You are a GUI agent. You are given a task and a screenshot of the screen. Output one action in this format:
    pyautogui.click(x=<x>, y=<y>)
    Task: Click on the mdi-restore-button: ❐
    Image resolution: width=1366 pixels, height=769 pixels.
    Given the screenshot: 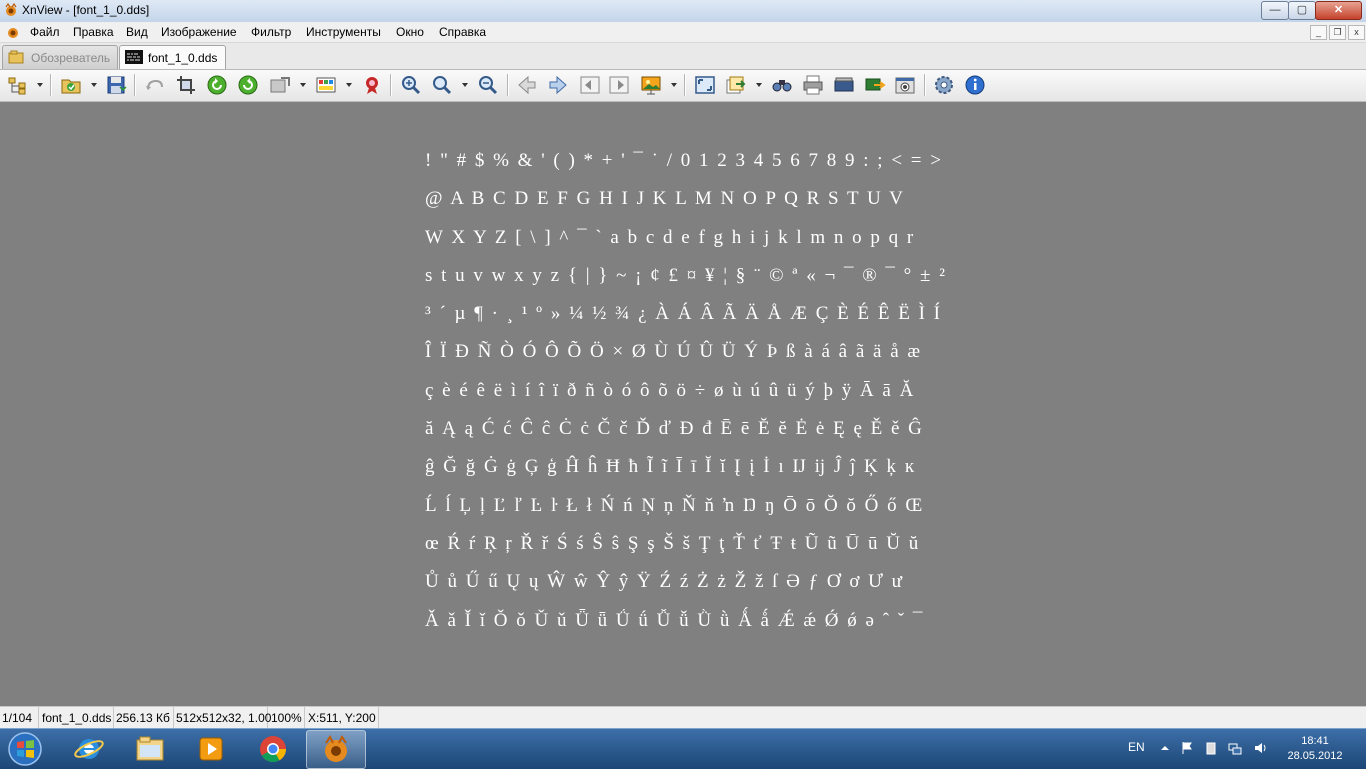 What is the action you would take?
    pyautogui.click(x=1337, y=32)
    